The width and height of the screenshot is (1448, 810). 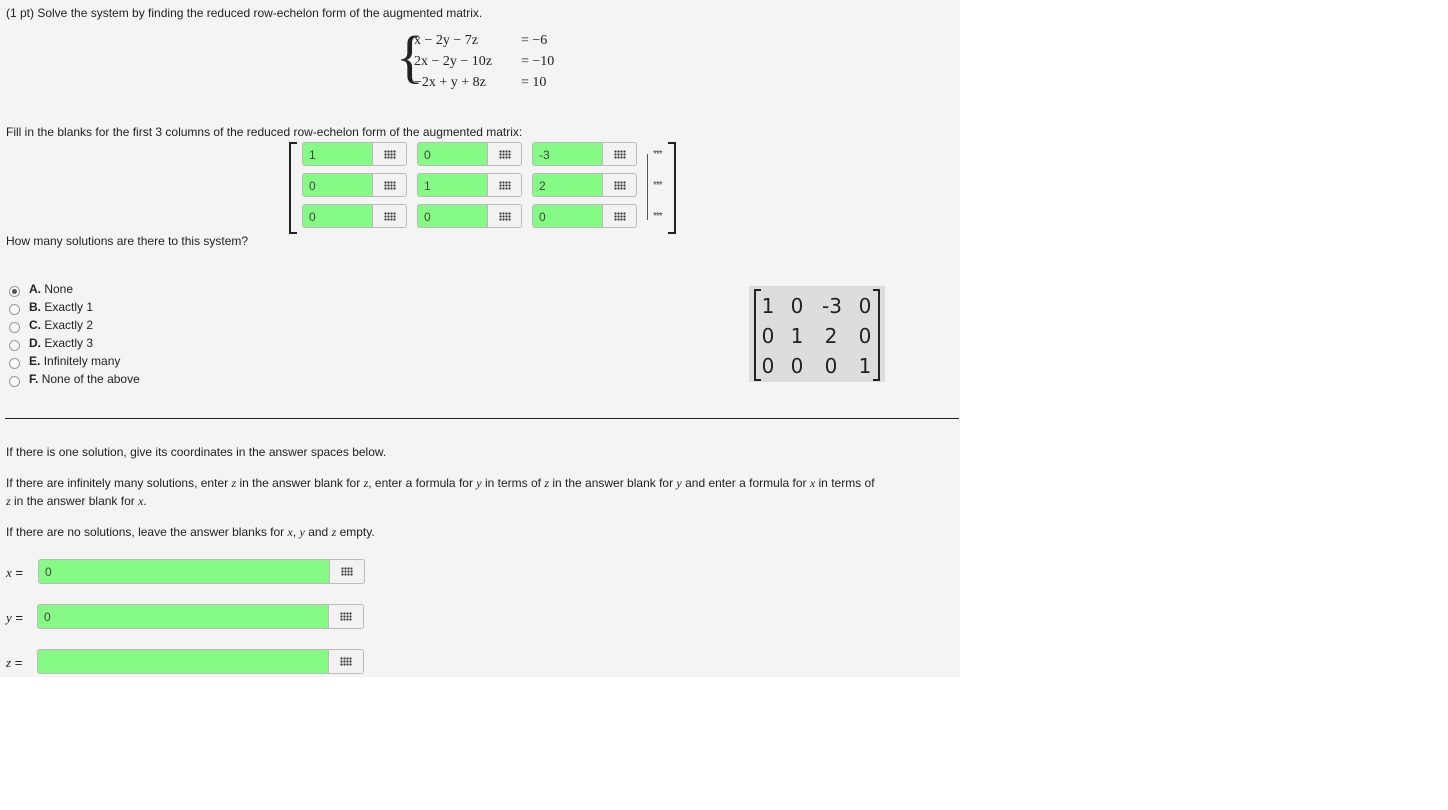 I want to click on option-d-radio, so click(x=14, y=345).